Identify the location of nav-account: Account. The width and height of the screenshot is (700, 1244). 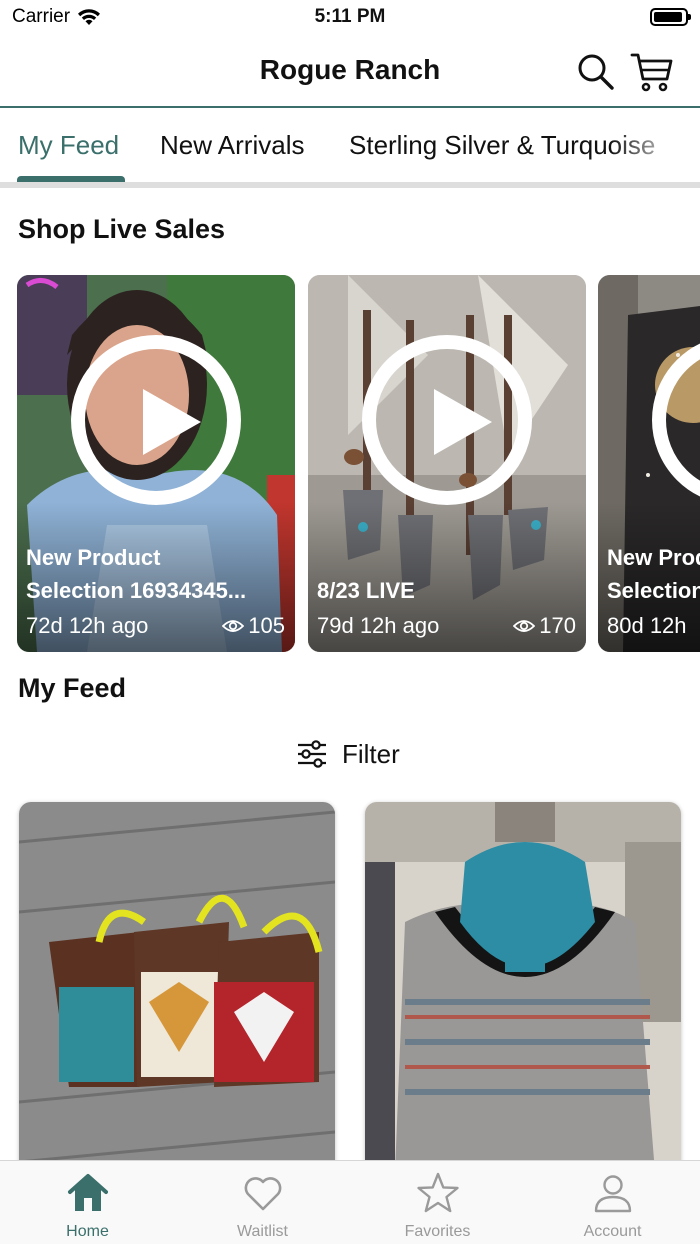
(612, 1202).